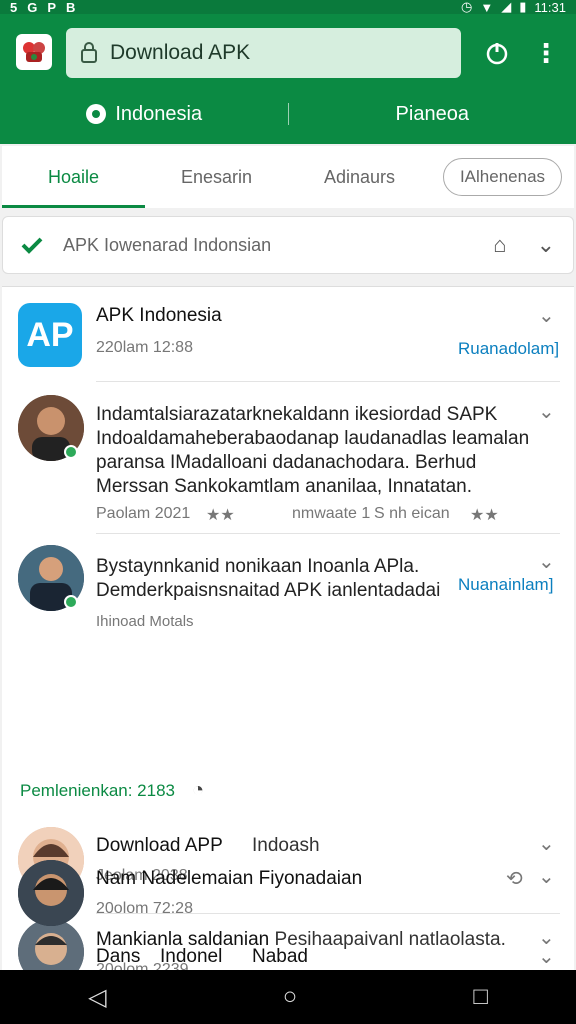 This screenshot has height=1024, width=576. What do you see at coordinates (32, 245) in the screenshot?
I see `check-icon` at bounding box center [32, 245].